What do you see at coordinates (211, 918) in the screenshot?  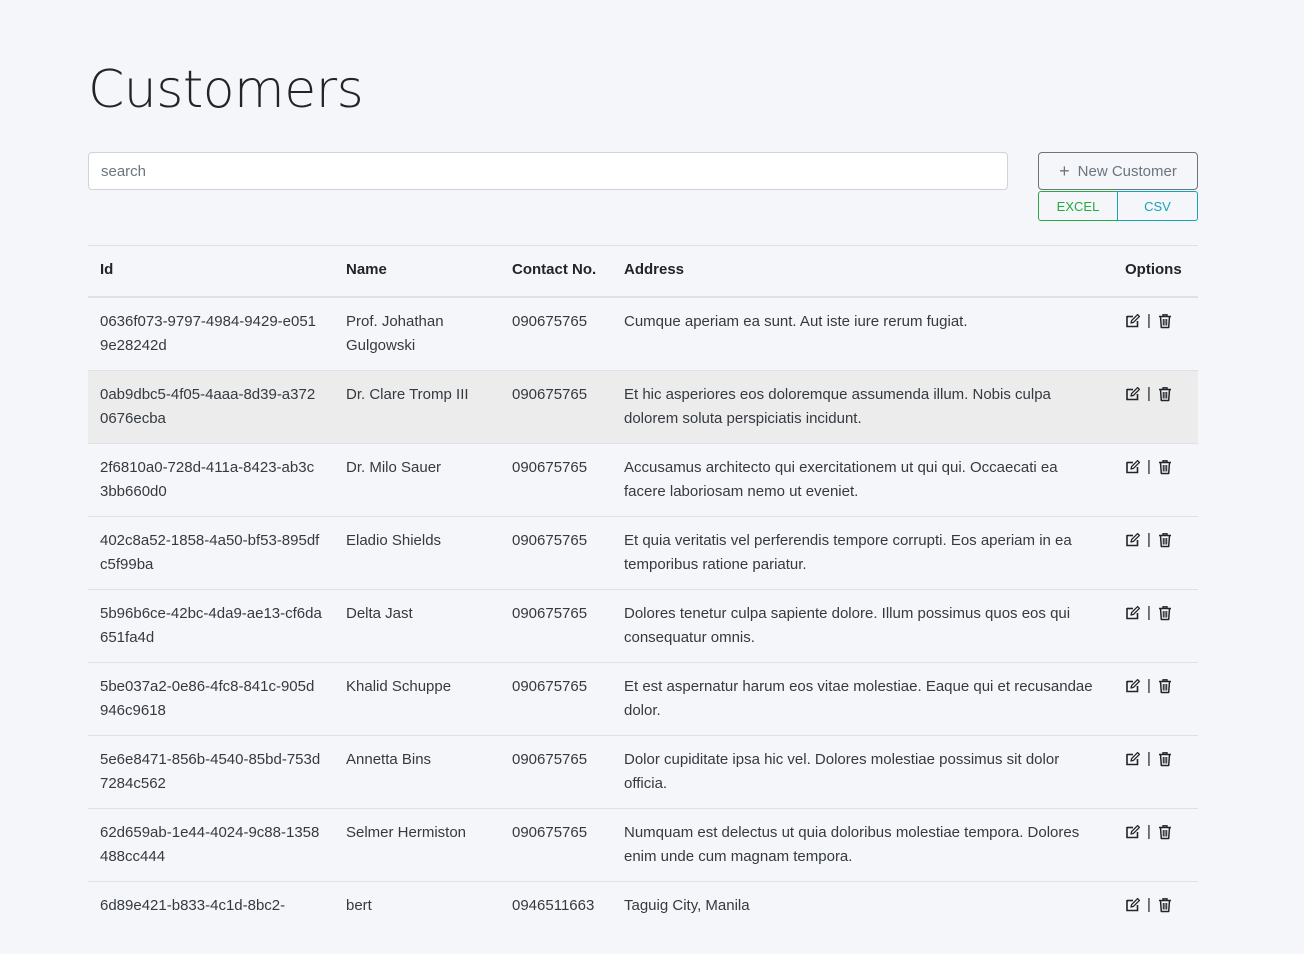 I see `cell-id: 6d89e421-b833-4c1d-8bc2-` at bounding box center [211, 918].